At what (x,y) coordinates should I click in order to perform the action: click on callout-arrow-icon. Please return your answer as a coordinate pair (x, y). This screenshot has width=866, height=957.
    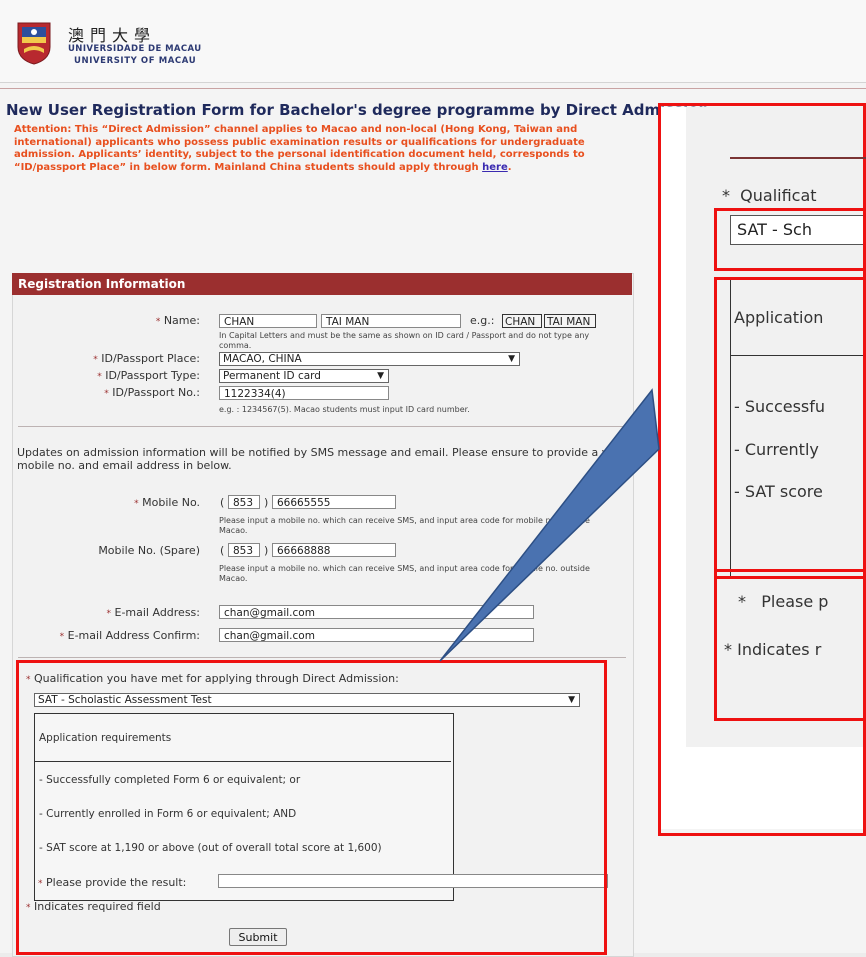
    Looking at the image, I should click on (549, 525).